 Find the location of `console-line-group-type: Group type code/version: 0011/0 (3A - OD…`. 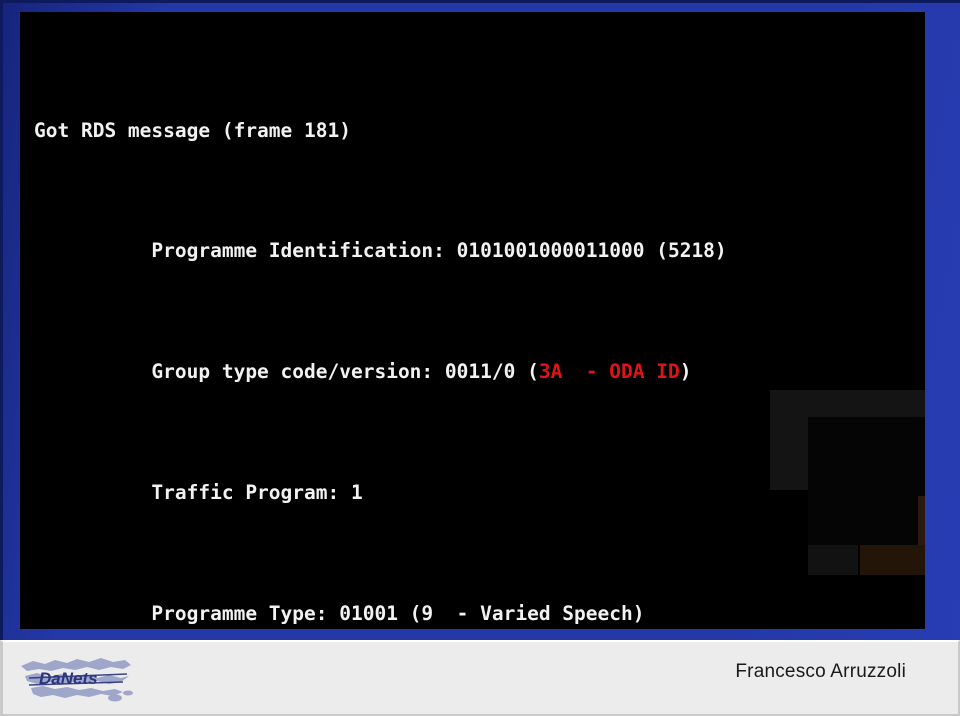

console-line-group-type: Group type code/version: 0011/0 (3A - OD… is located at coordinates (479, 372).